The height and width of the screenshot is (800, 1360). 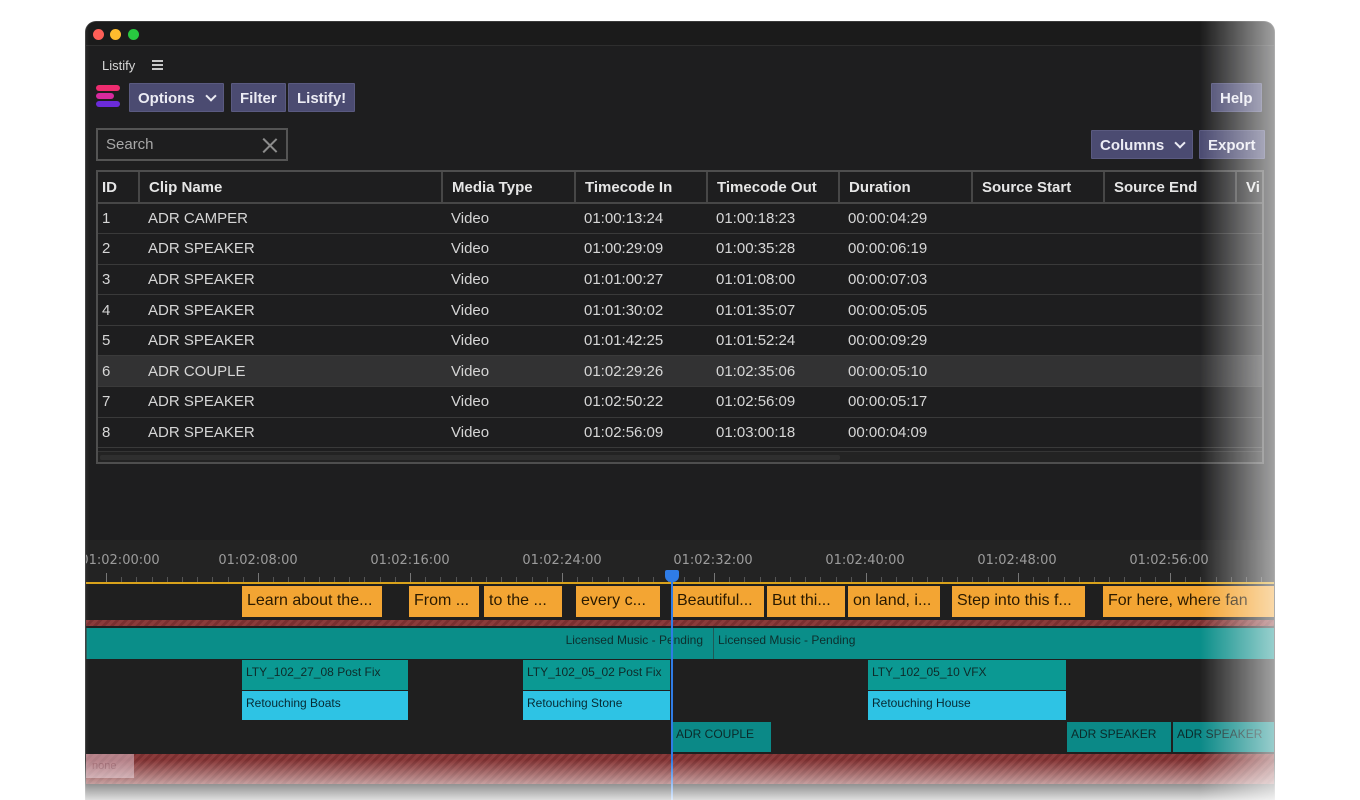 I want to click on clear-search-icon, so click(x=270, y=145).